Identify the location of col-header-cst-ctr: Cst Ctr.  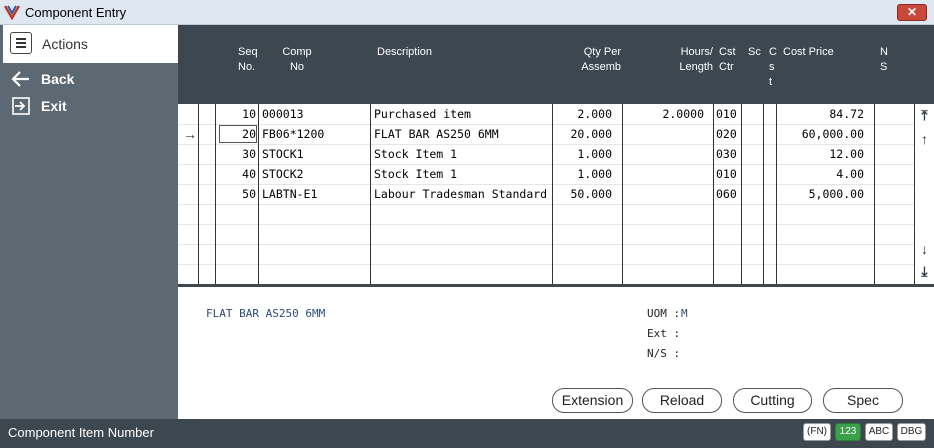
(727, 60).